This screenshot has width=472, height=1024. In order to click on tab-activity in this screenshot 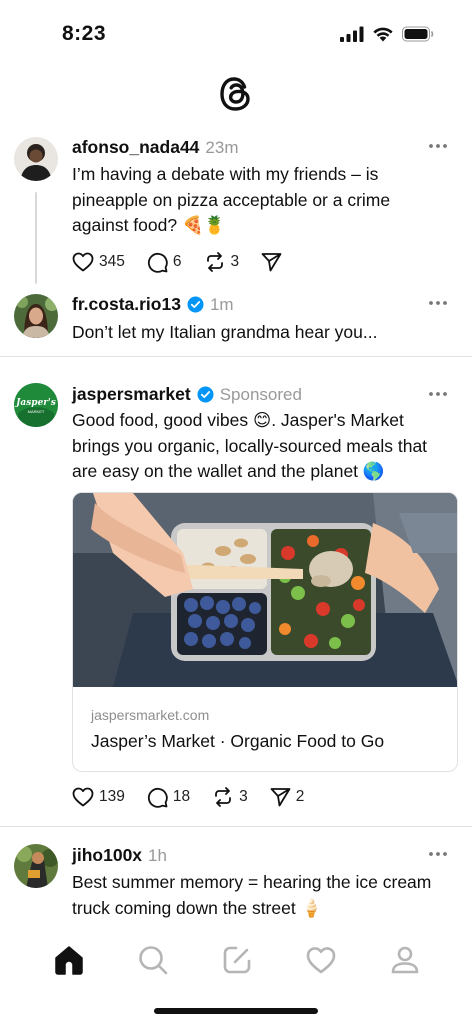, I will do `click(321, 960)`.